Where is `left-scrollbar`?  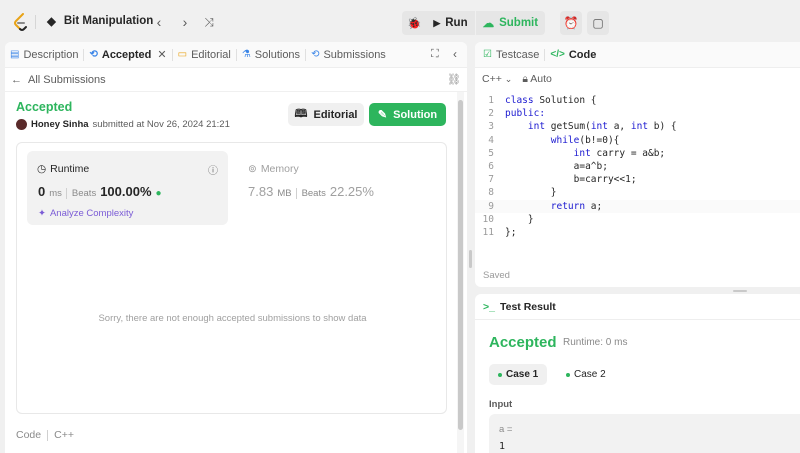
left-scrollbar is located at coordinates (460, 272).